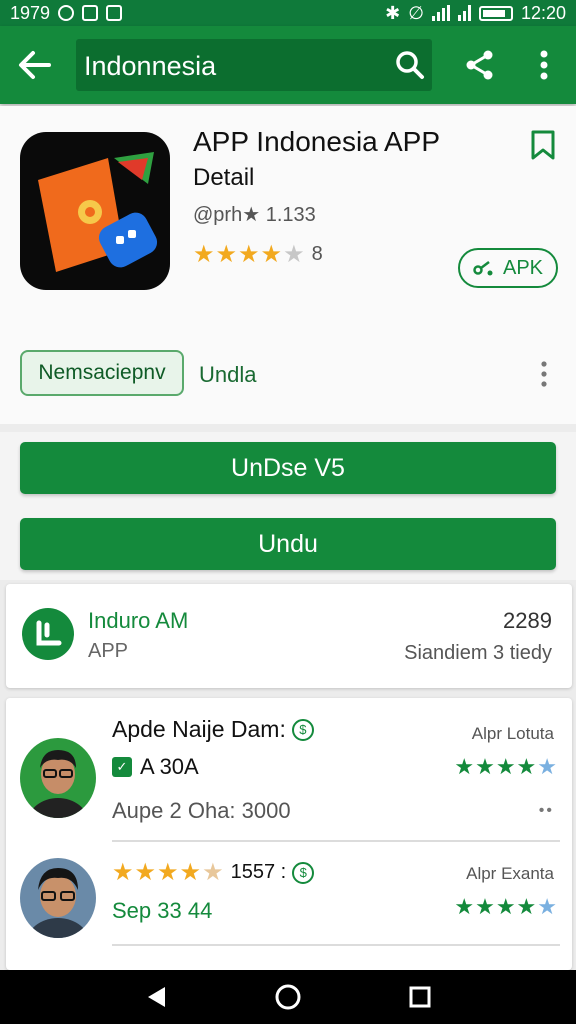  What do you see at coordinates (288, 468) in the screenshot?
I see `primary-download-button: UnDse V5` at bounding box center [288, 468].